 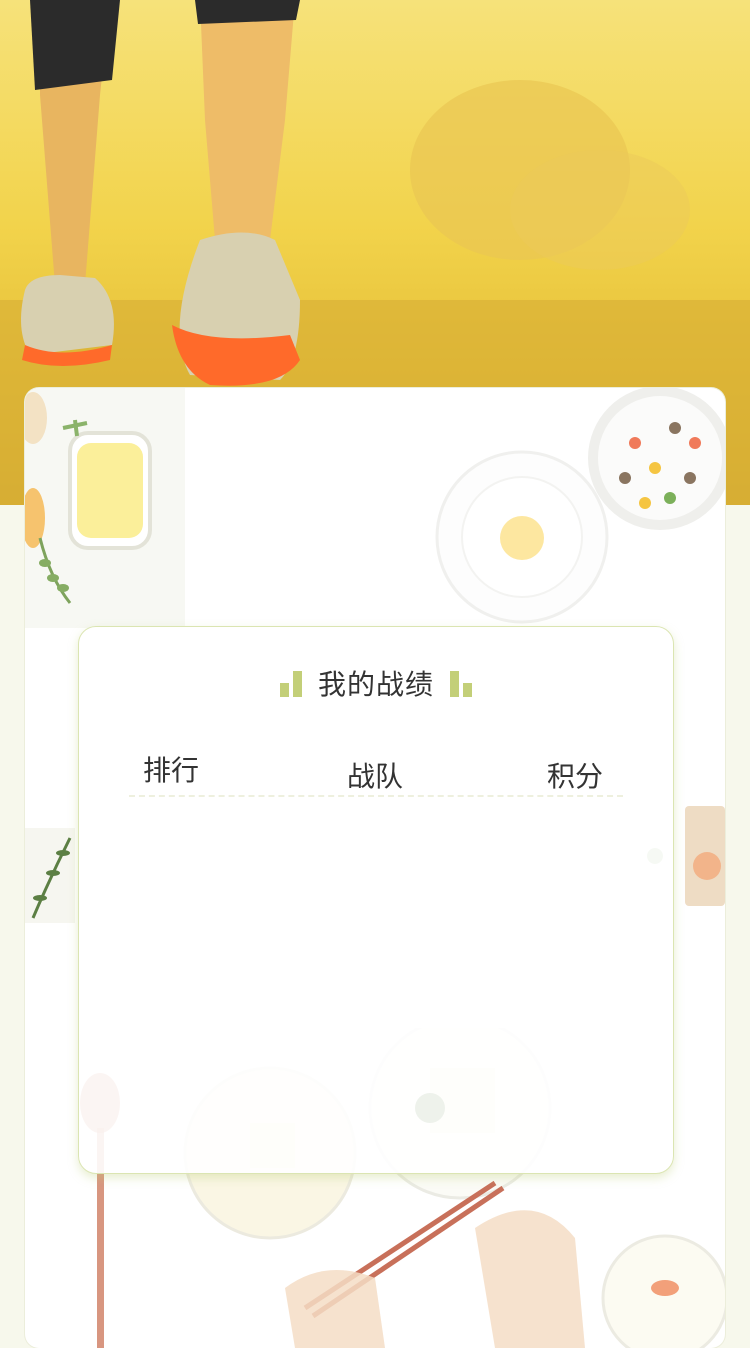 I want to click on column-header-points: 积分, so click(x=575, y=776).